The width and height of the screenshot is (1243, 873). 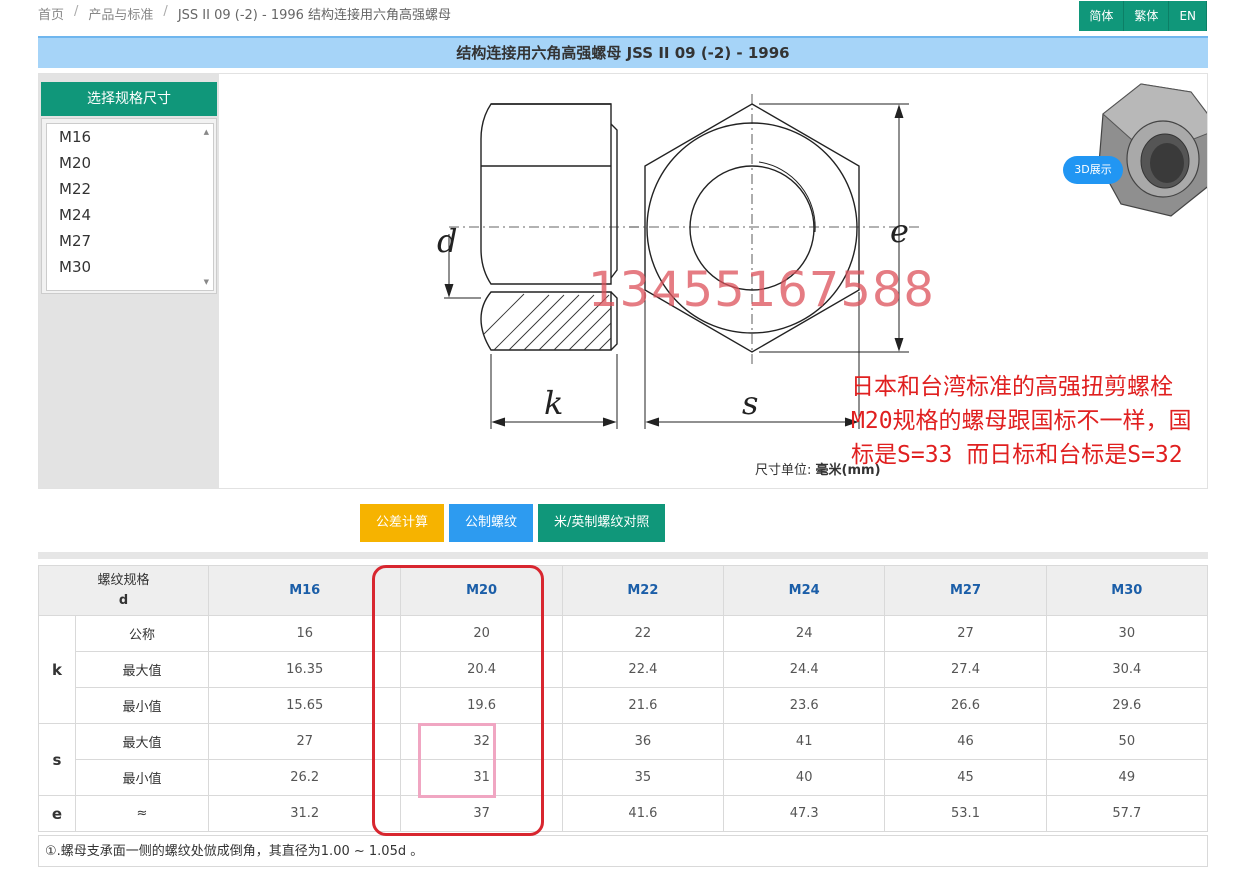 What do you see at coordinates (1159, 150) in the screenshot?
I see `nut-3d-thumbnail` at bounding box center [1159, 150].